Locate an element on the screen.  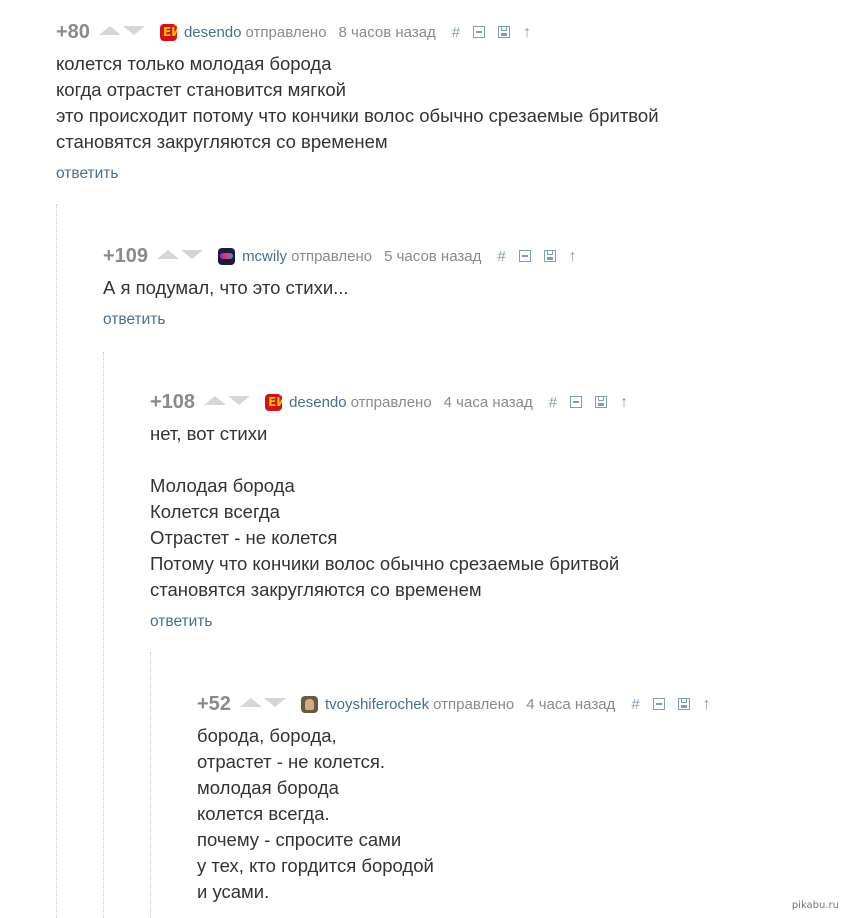
username-link: mcwily is located at coordinates (264, 256).